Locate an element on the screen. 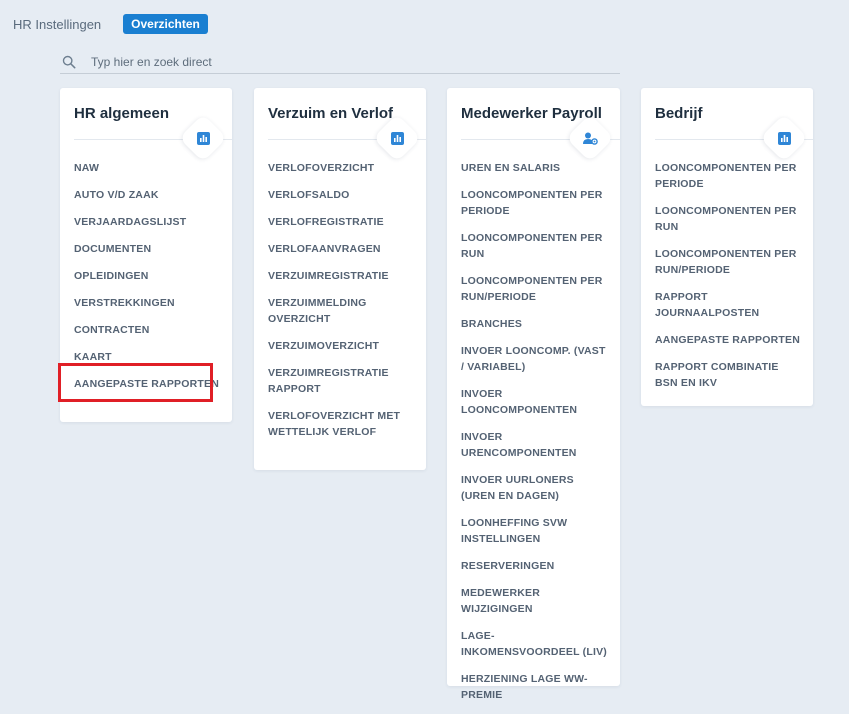  list-item: LOONHEFFING SVW INSTELLINGEN is located at coordinates (534, 531).